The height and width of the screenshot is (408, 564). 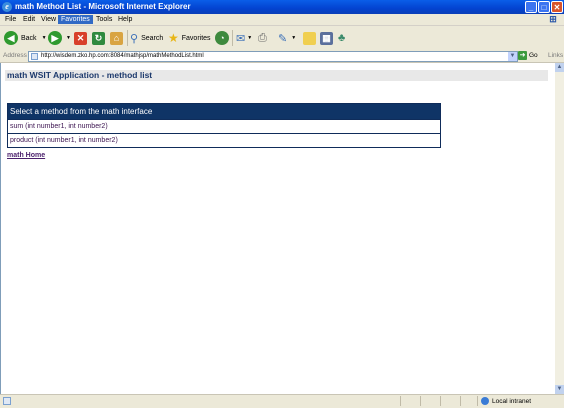 I want to click on edit-page-icon: ✎, so click(x=283, y=38).